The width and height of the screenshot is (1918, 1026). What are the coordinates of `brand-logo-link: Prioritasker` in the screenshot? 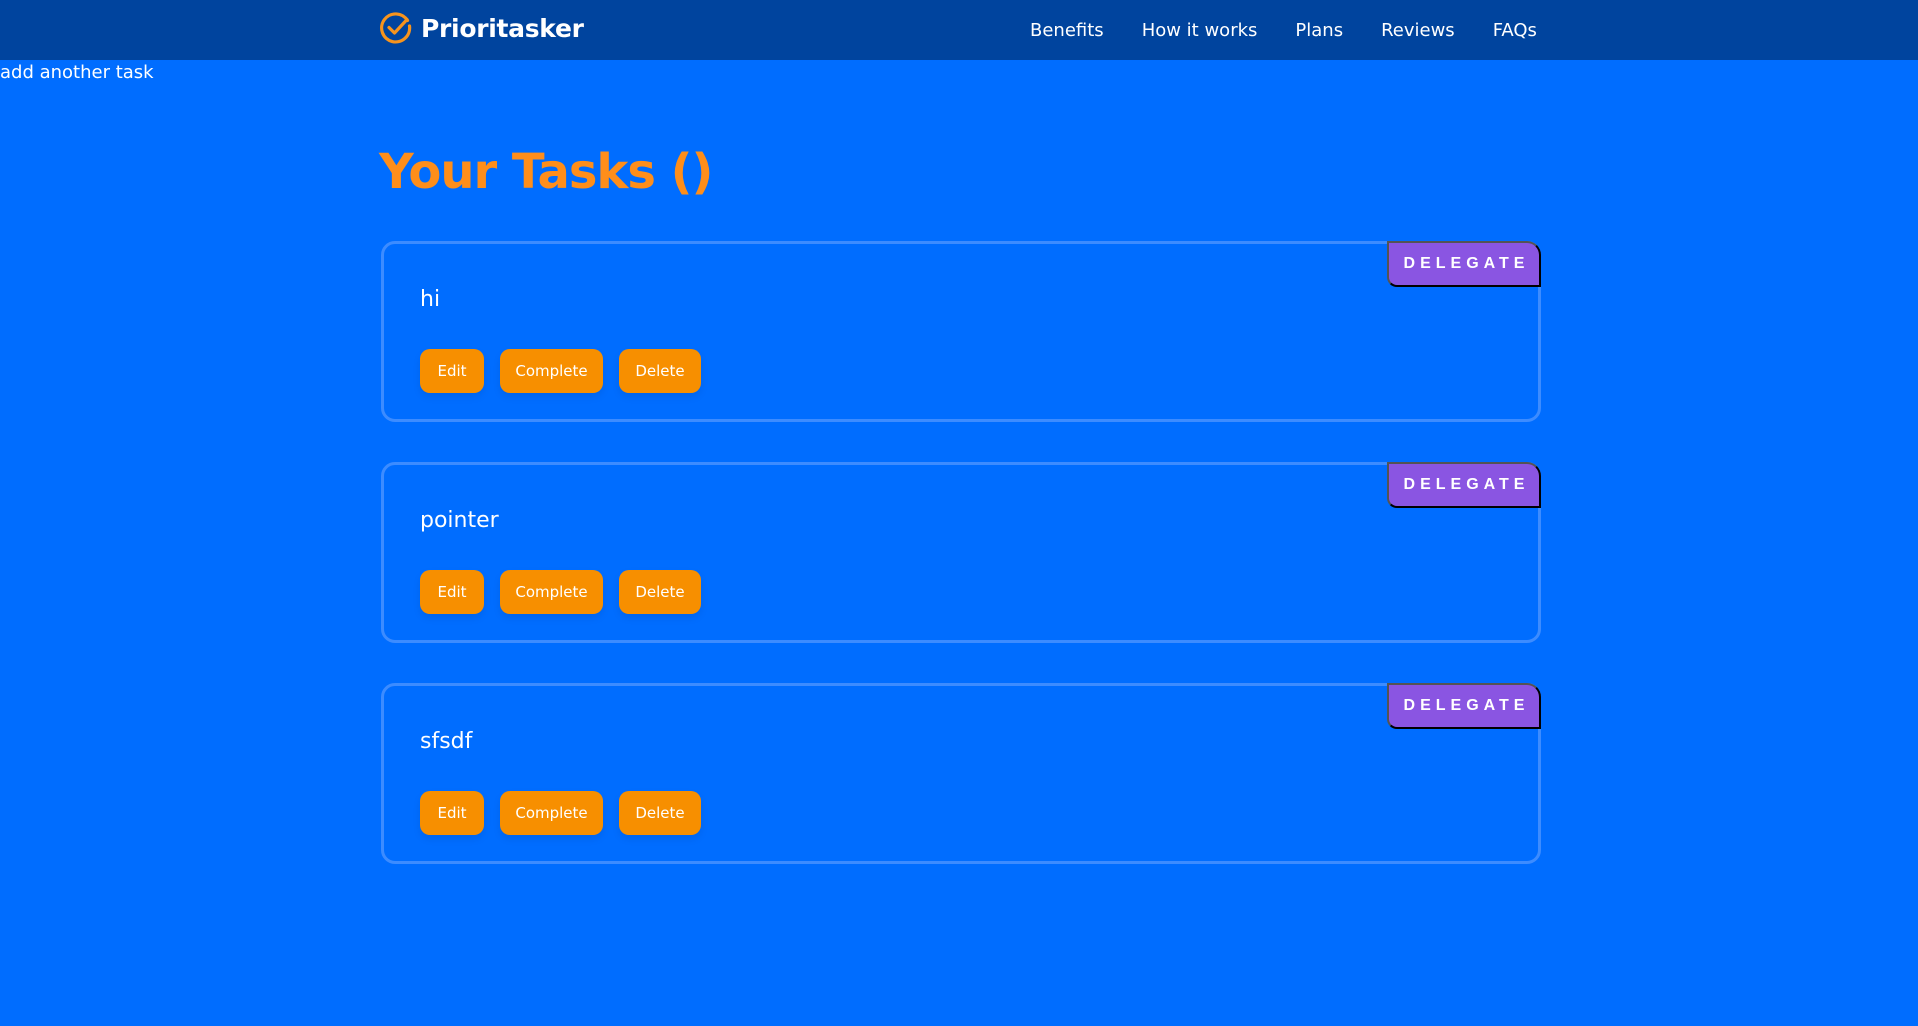 It's located at (481, 28).